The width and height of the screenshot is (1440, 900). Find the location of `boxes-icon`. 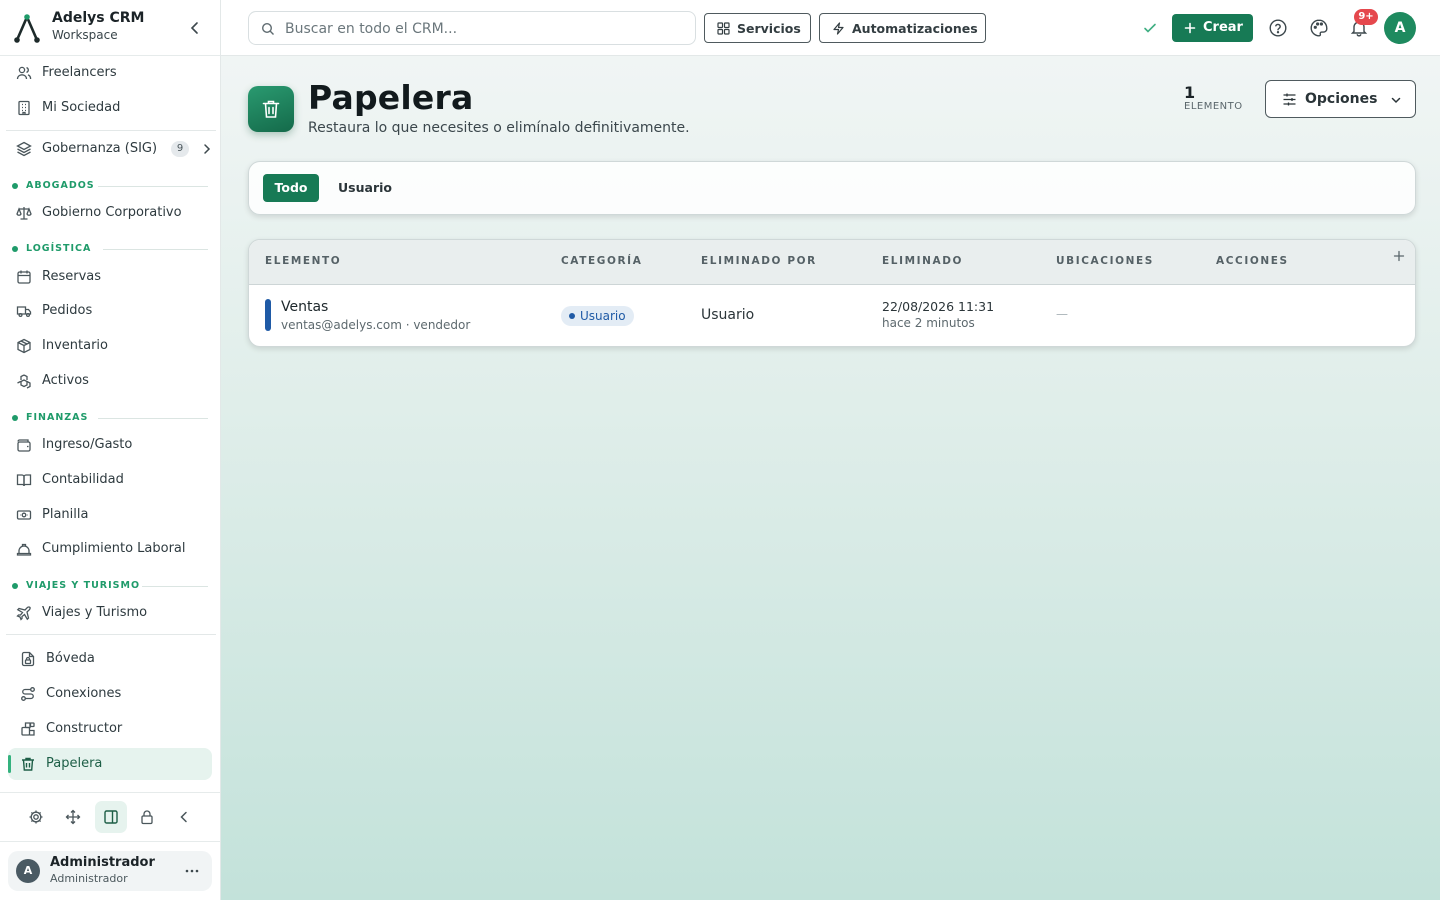

boxes-icon is located at coordinates (24, 381).